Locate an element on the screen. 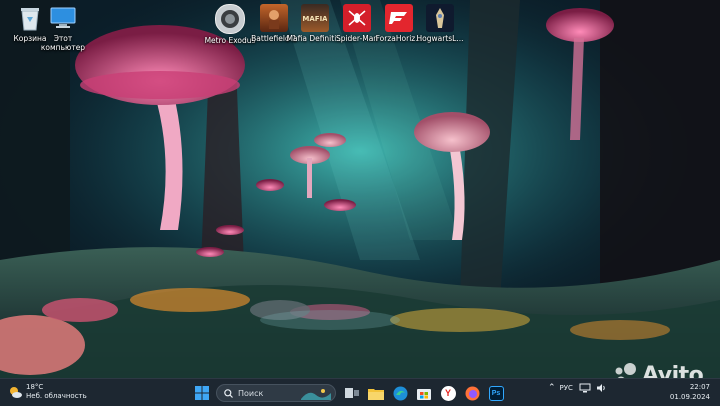  search-icon is located at coordinates (228, 393).